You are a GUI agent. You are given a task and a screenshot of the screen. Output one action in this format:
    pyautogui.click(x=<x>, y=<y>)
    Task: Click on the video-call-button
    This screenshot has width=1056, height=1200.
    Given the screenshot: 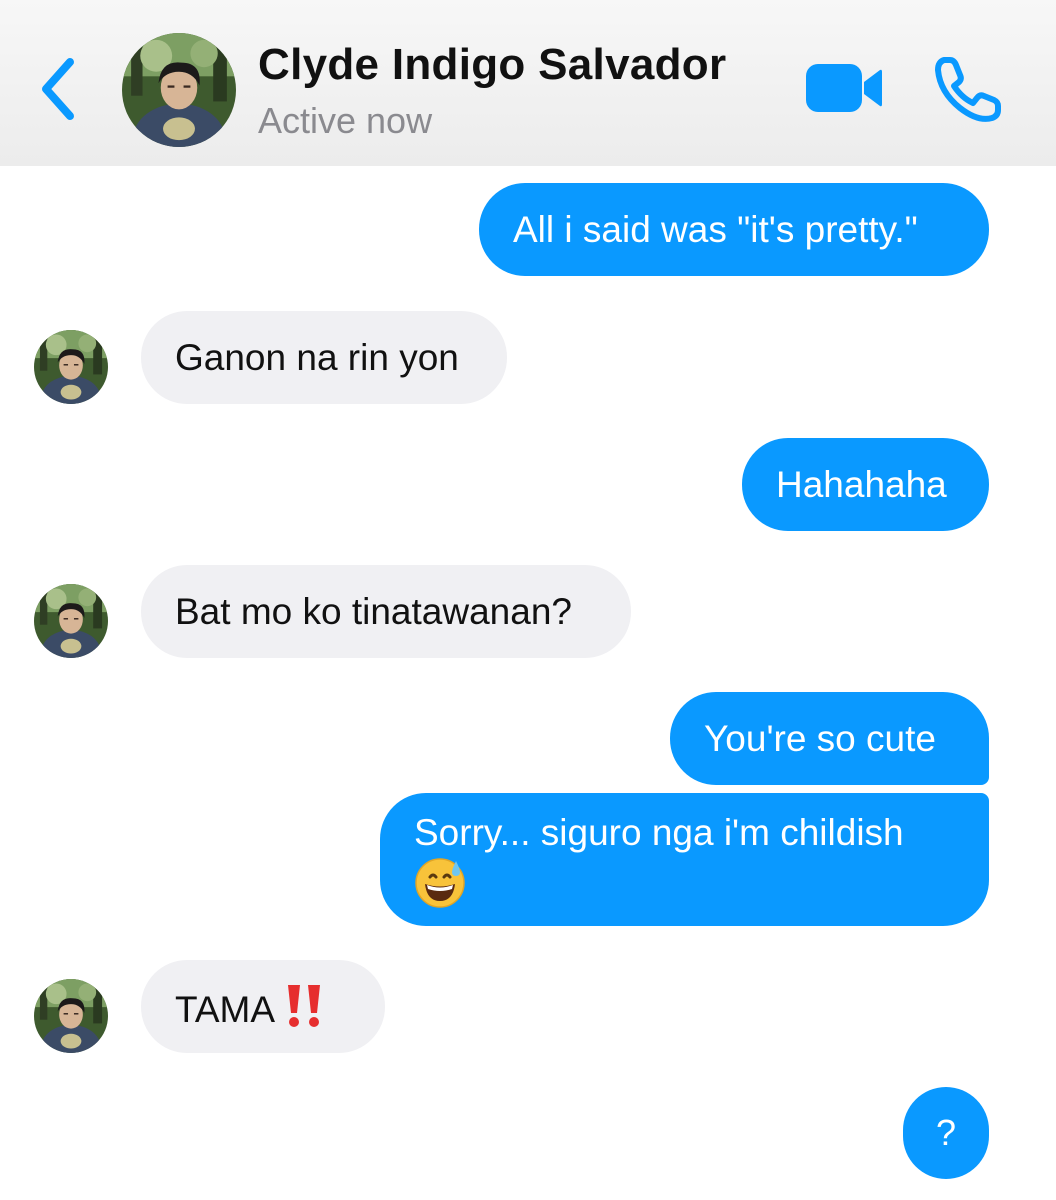 What is the action you would take?
    pyautogui.click(x=843, y=88)
    